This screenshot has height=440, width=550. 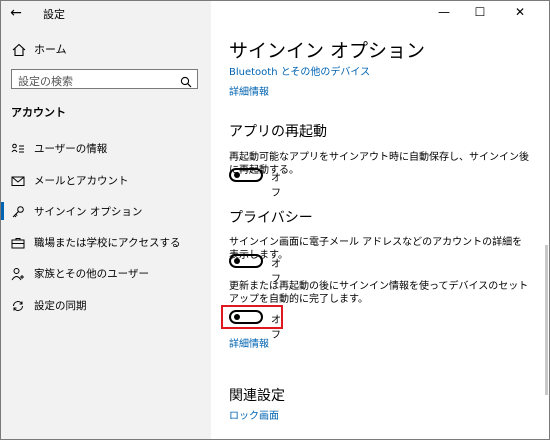 What do you see at coordinates (480, 12) in the screenshot?
I see `maximize-button: ☐` at bounding box center [480, 12].